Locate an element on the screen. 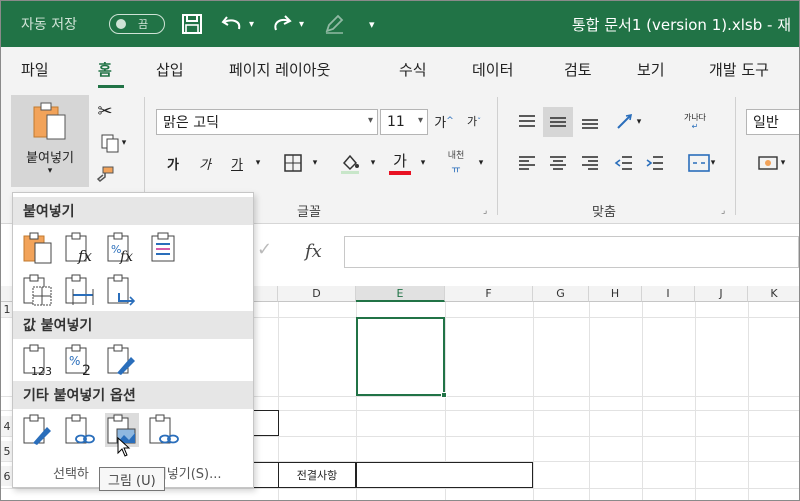 This screenshot has height=501, width=800. keep-column-widths-icon is located at coordinates (80, 290).